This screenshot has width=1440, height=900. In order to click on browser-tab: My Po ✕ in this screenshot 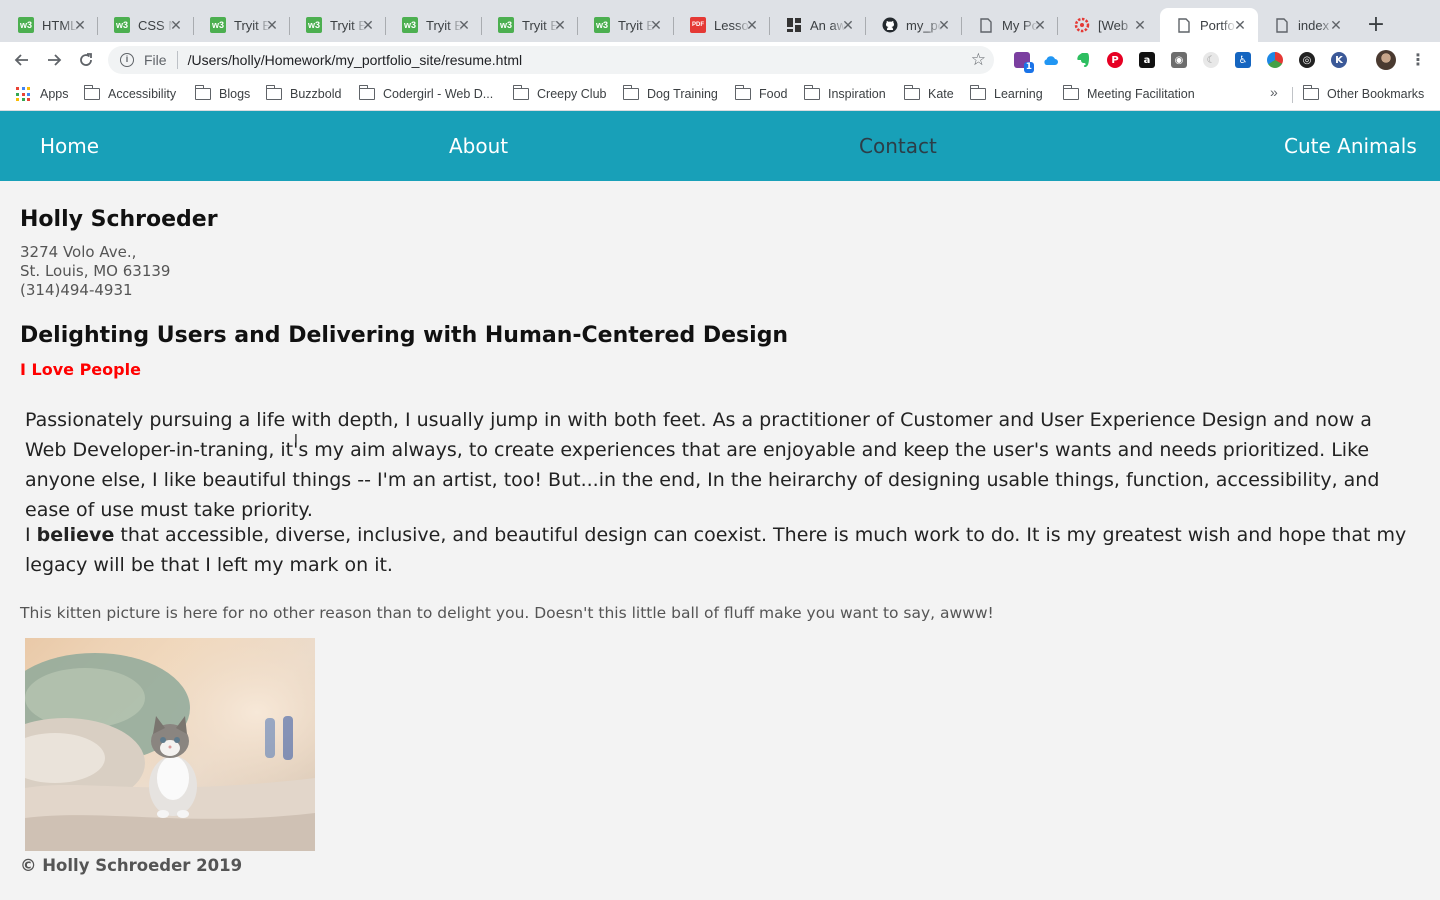, I will do `click(1010, 25)`.